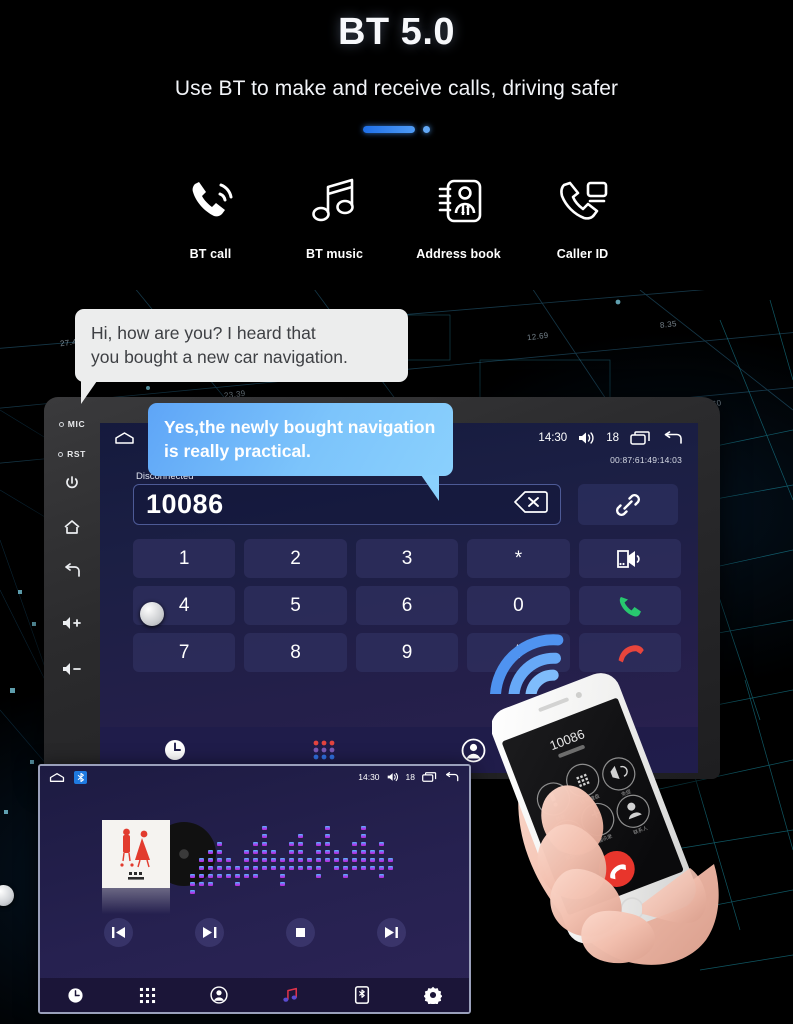 The width and height of the screenshot is (793, 1024). I want to click on next-track-button, so click(391, 932).